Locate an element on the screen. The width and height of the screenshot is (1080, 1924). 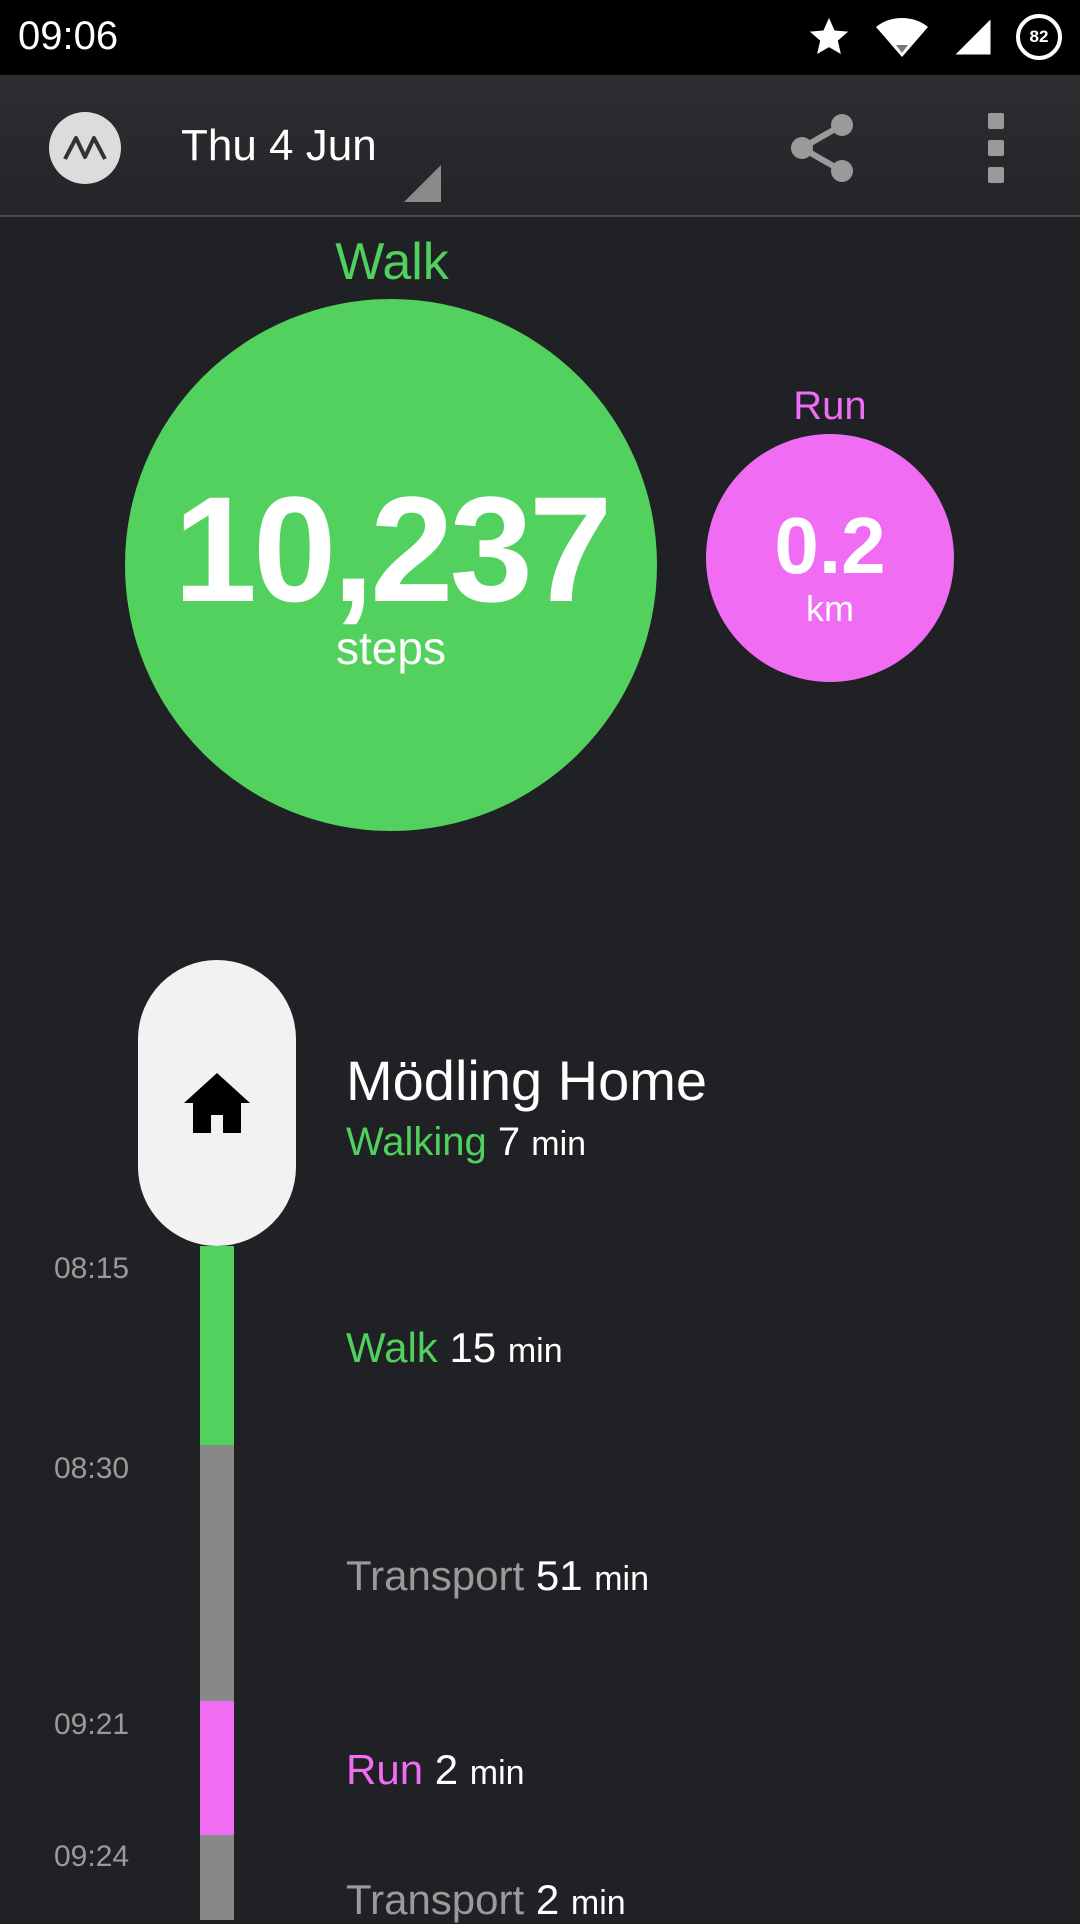
activity-item-transport: Transport 2 min is located at coordinates (486, 1900).